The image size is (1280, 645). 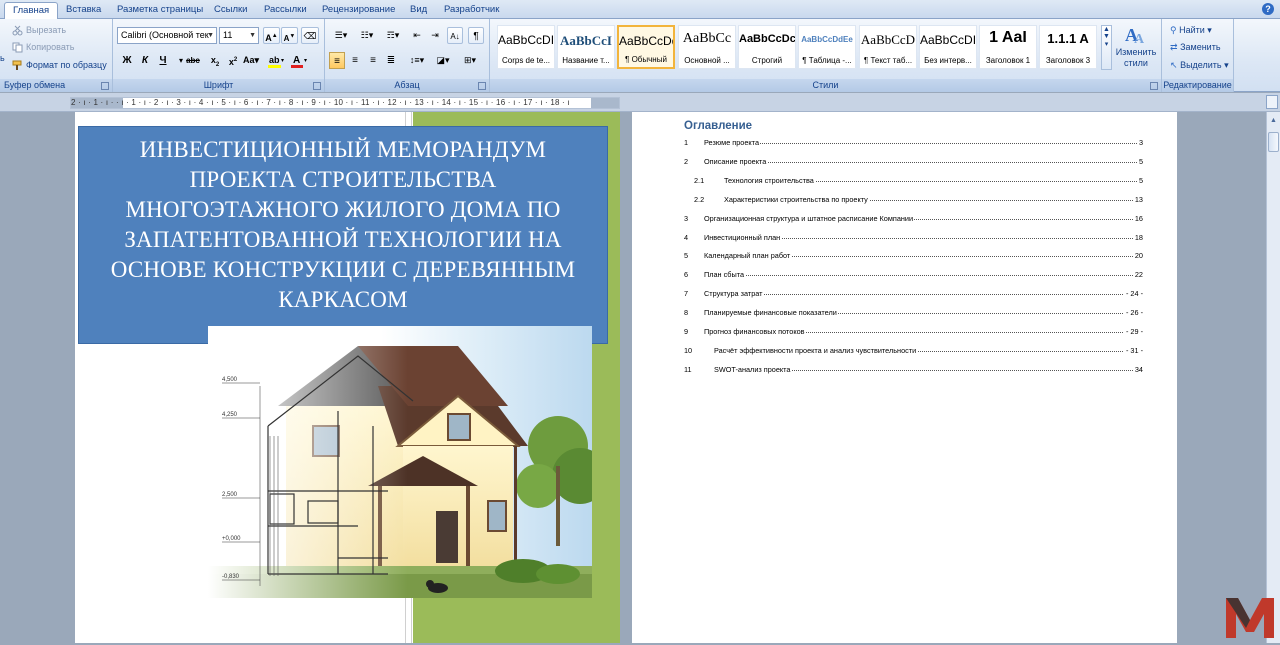 I want to click on clear-formatting-button: ⌫, so click(x=310, y=35).